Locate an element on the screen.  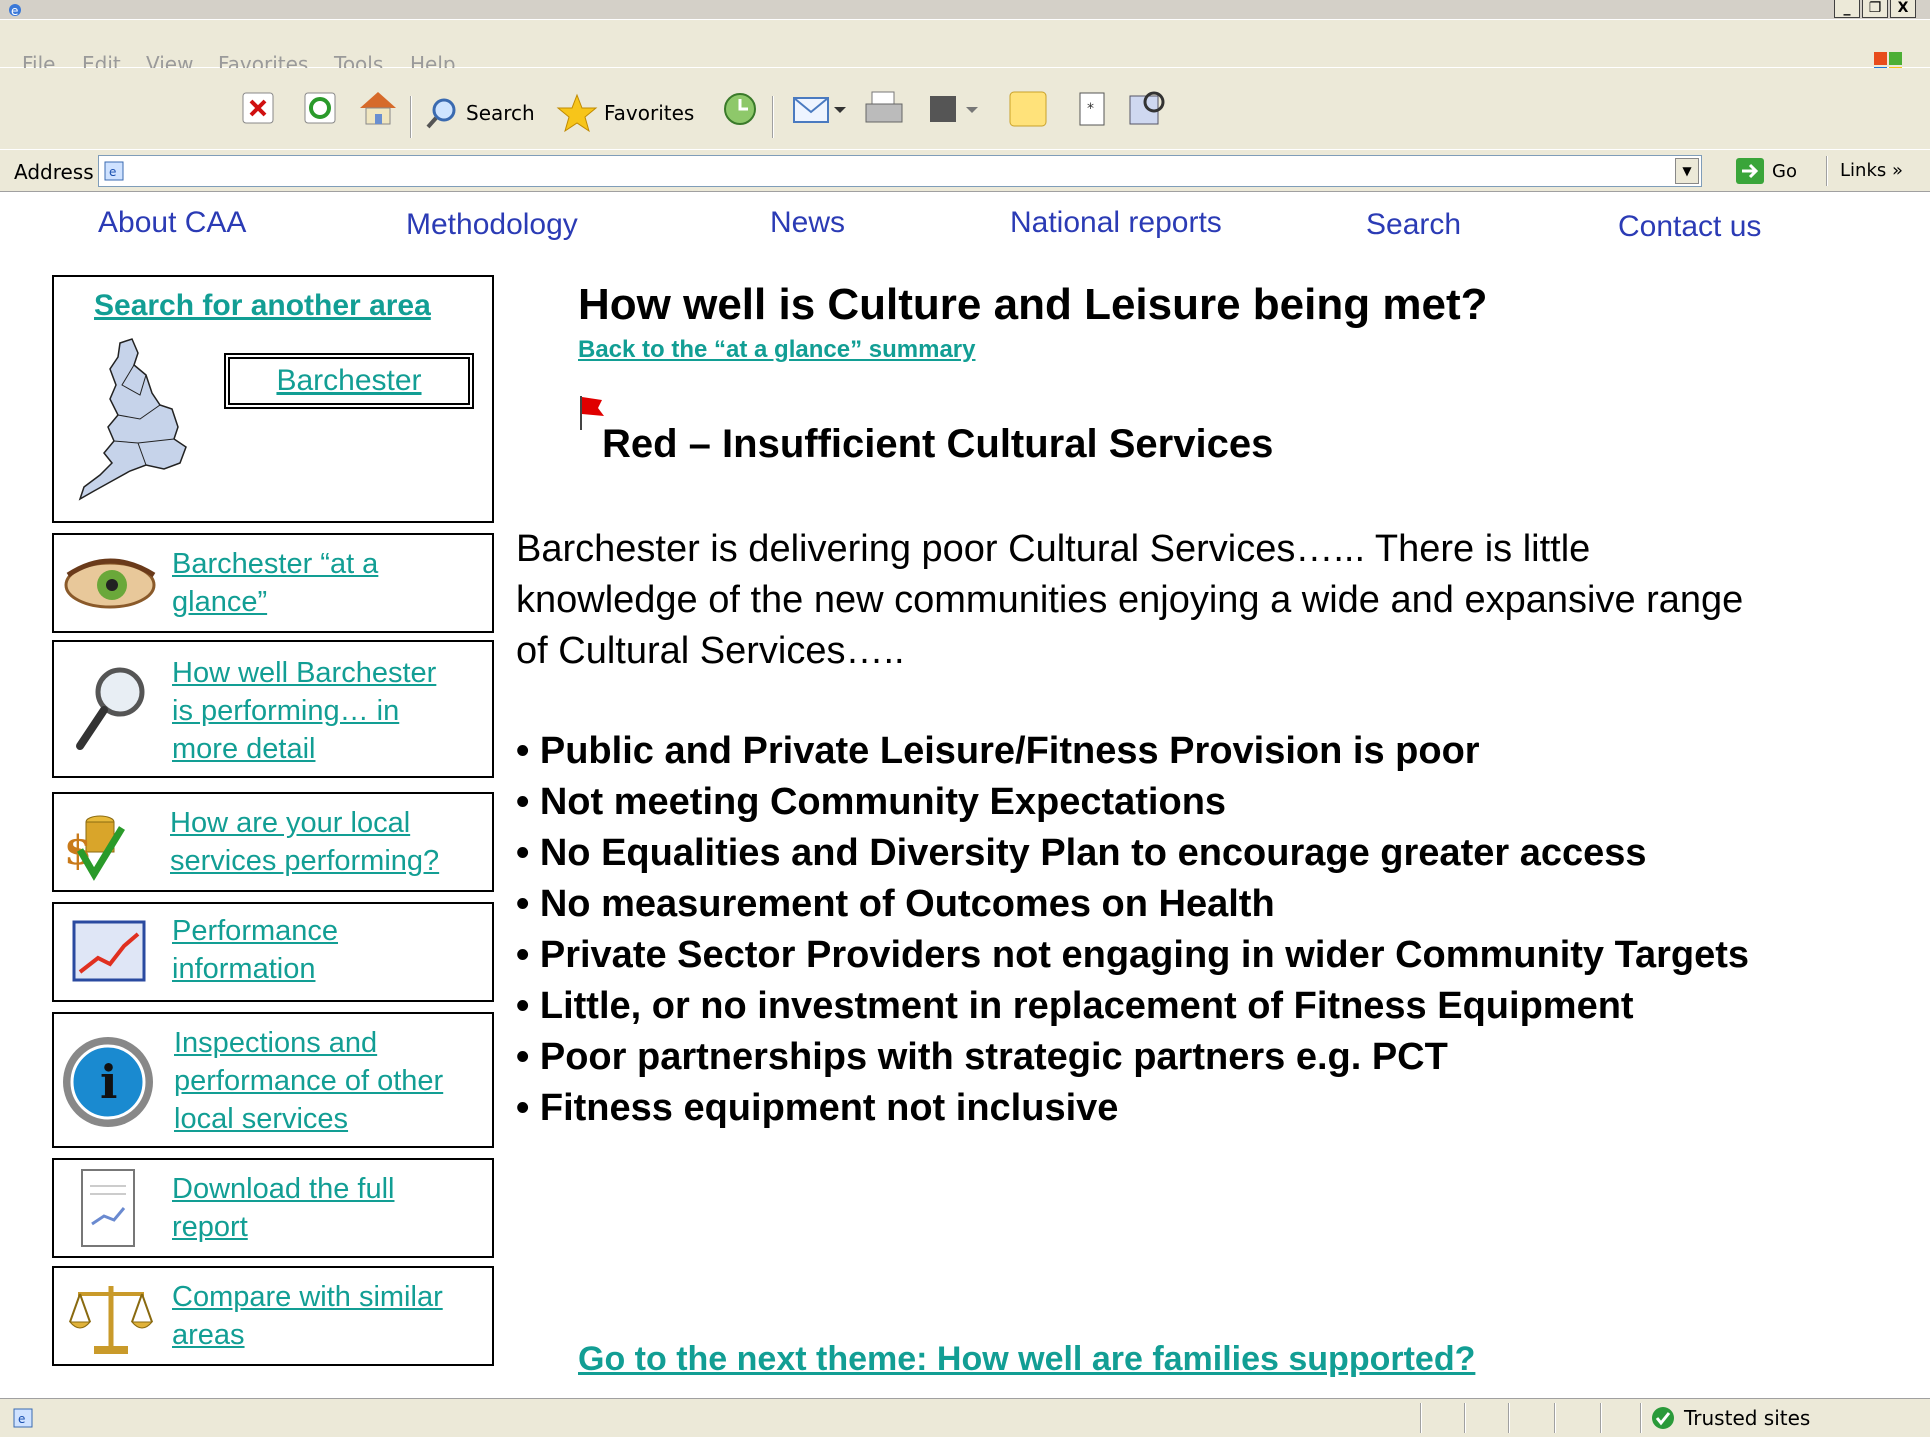
page-icon: e is located at coordinates (114, 171).